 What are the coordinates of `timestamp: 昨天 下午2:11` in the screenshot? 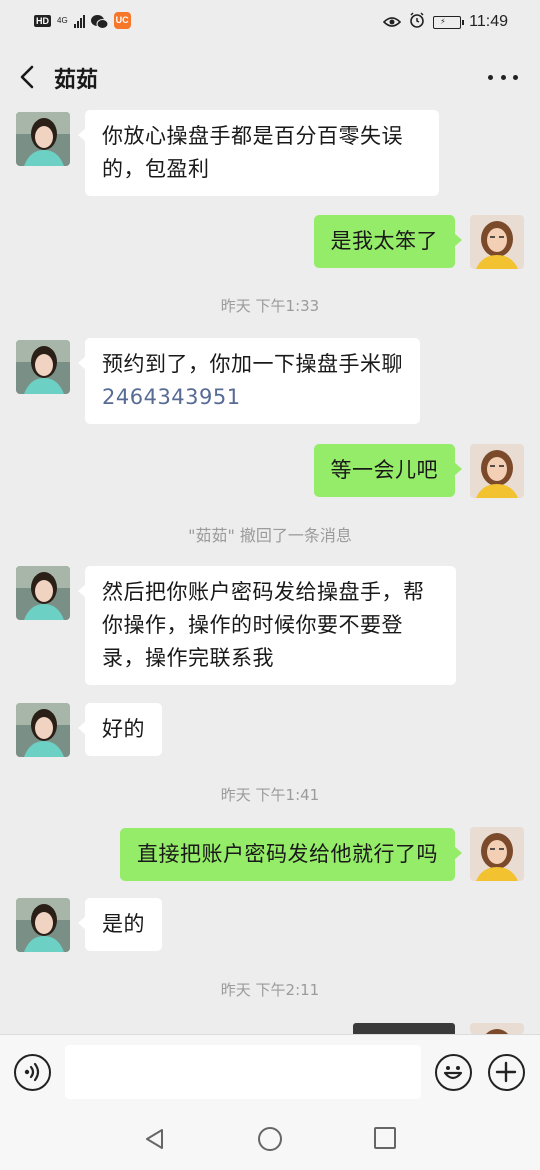 It's located at (270, 990).